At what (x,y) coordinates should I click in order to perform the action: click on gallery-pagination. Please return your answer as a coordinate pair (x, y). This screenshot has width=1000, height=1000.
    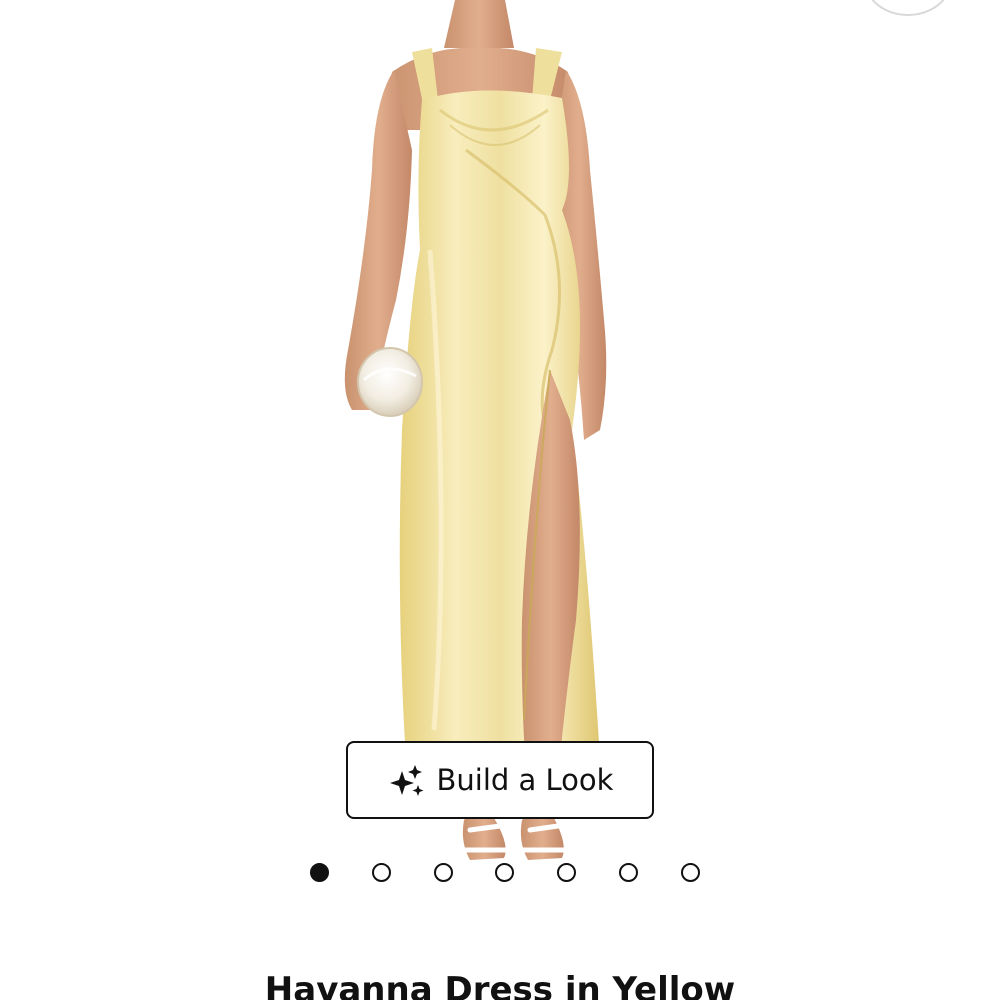
    Looking at the image, I should click on (505, 872).